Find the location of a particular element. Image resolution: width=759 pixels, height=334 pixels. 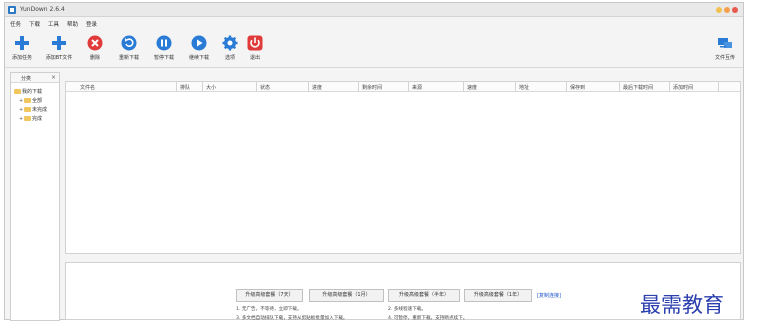

col-speed: 速度 is located at coordinates (472, 87).